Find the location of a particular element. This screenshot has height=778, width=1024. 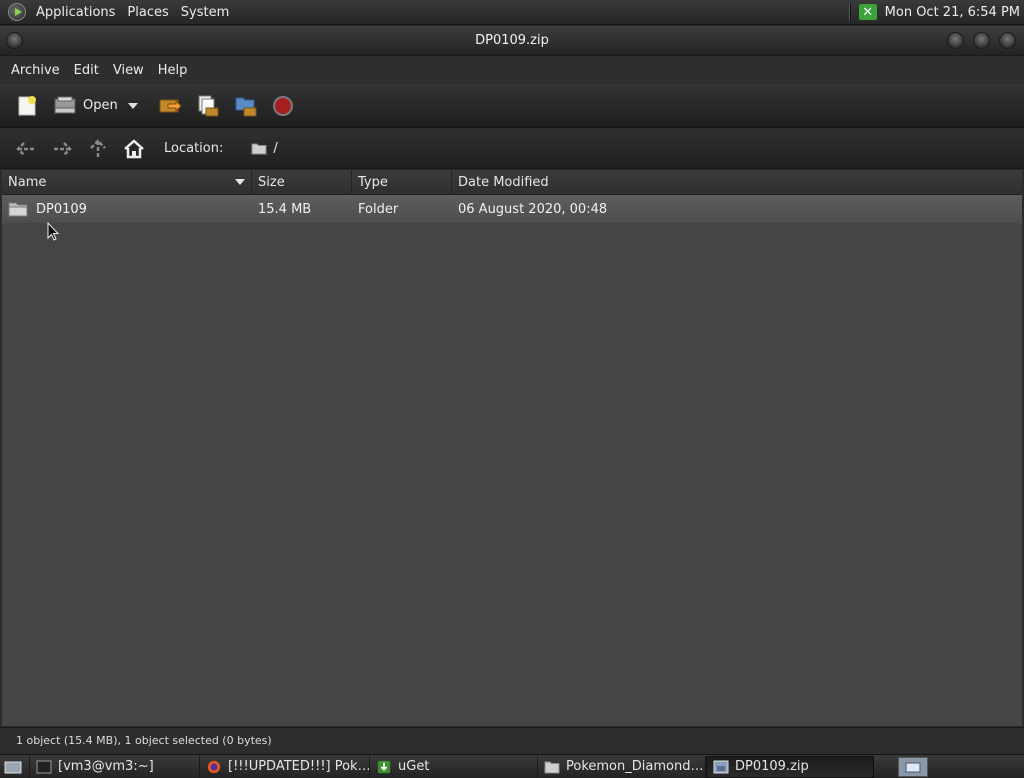

column-header-size-label: Size is located at coordinates (271, 182).